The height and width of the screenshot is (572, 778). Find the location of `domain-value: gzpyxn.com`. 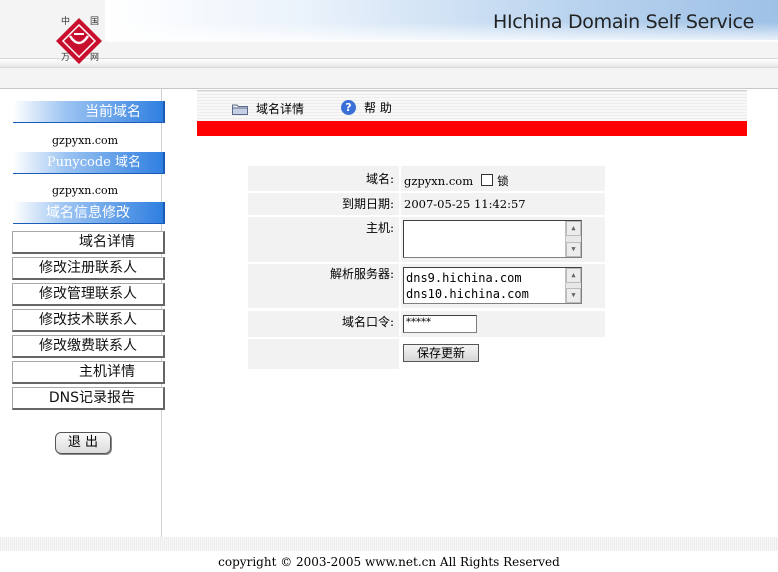

domain-value: gzpyxn.com is located at coordinates (439, 181).